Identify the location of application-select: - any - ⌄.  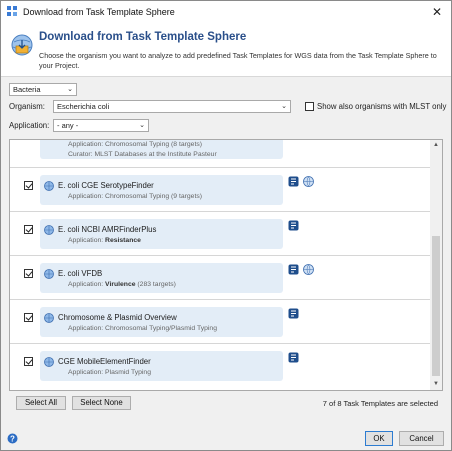
(101, 125).